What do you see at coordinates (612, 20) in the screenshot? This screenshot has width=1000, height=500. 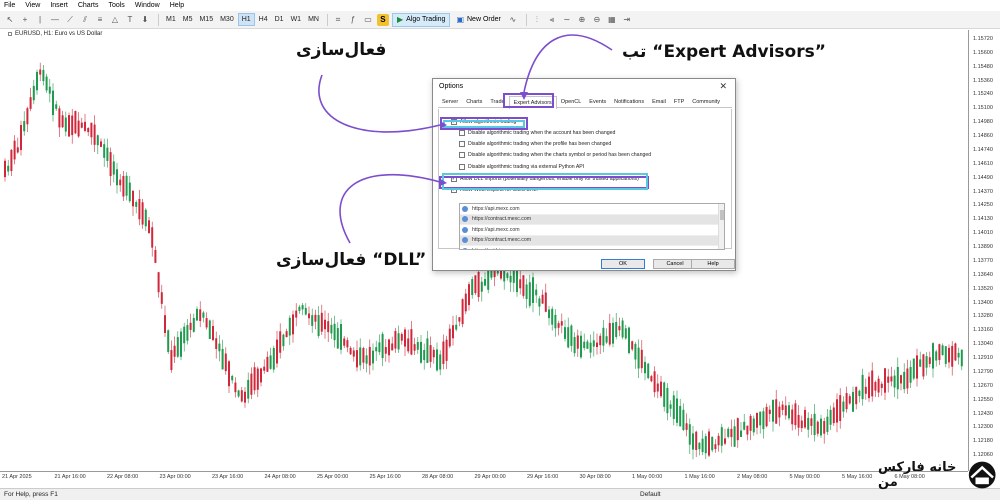 I see `tile-windows-icon: ▦` at bounding box center [612, 20].